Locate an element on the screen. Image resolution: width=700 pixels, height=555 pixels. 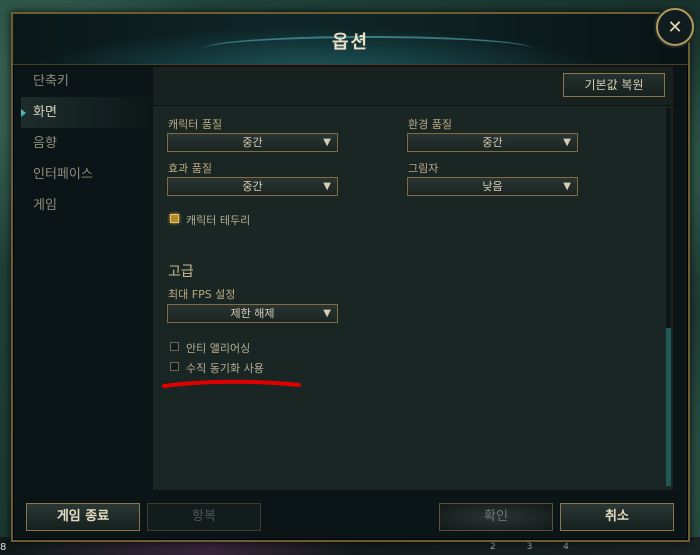
window-title: 옵션 is located at coordinates (350, 42).